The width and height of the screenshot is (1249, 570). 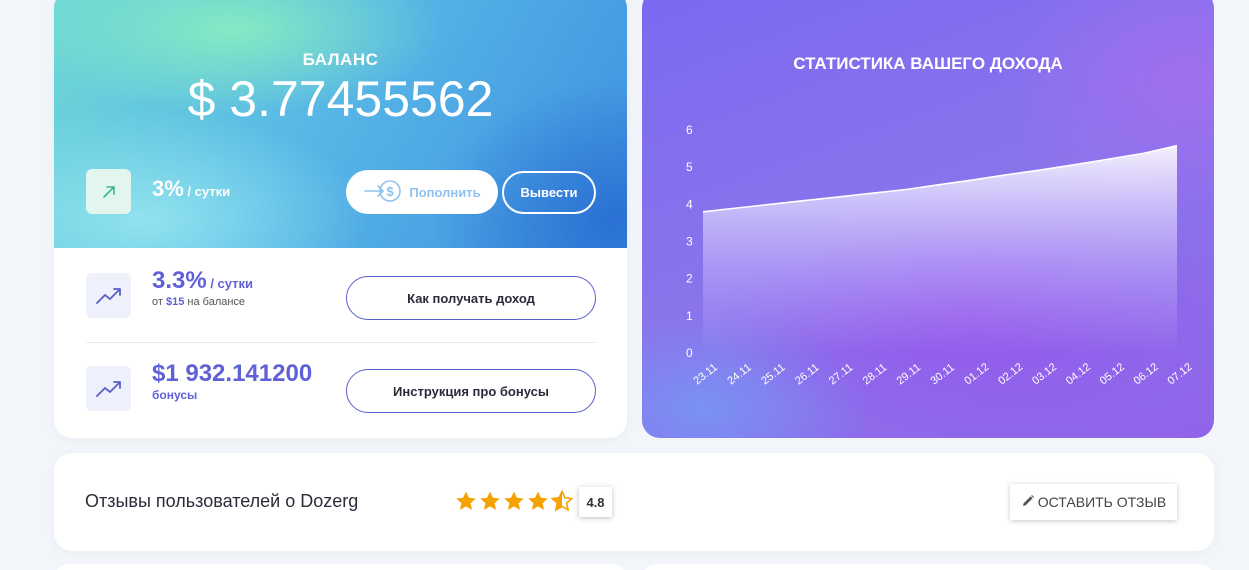 I want to click on x-tick-label: 04.12, so click(x=1078, y=374).